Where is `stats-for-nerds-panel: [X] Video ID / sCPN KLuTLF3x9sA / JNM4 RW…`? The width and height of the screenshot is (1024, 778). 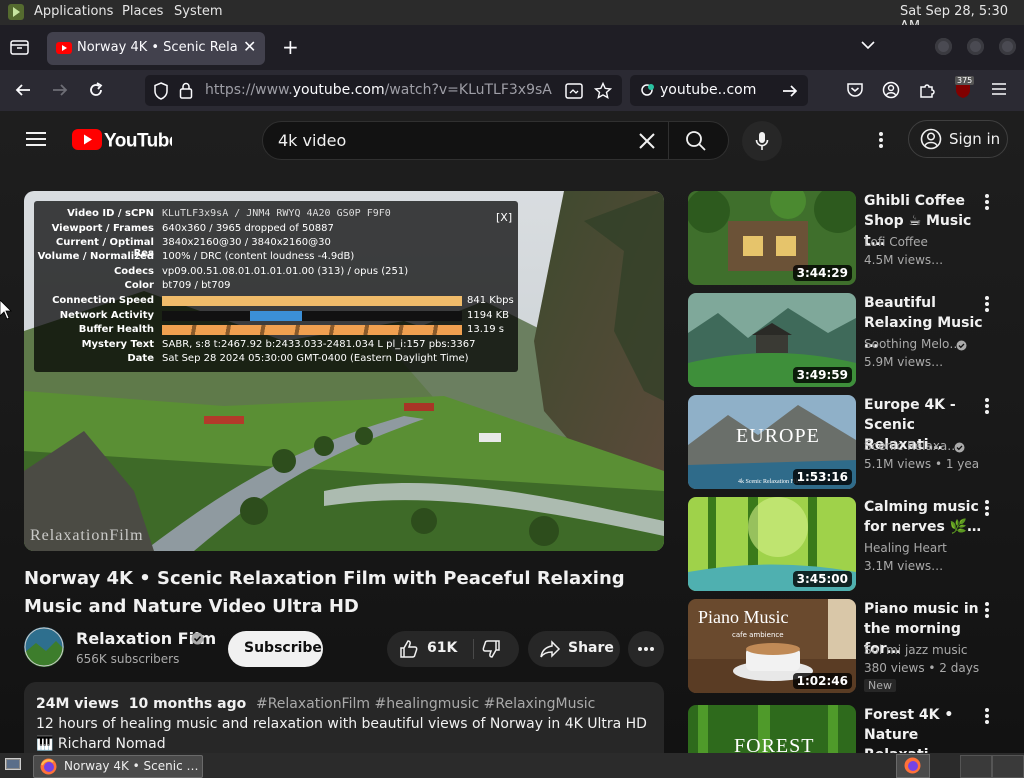 stats-for-nerds-panel: [X] Video ID / sCPN KLuTLF3x9sA / JNM4 RW… is located at coordinates (276, 286).